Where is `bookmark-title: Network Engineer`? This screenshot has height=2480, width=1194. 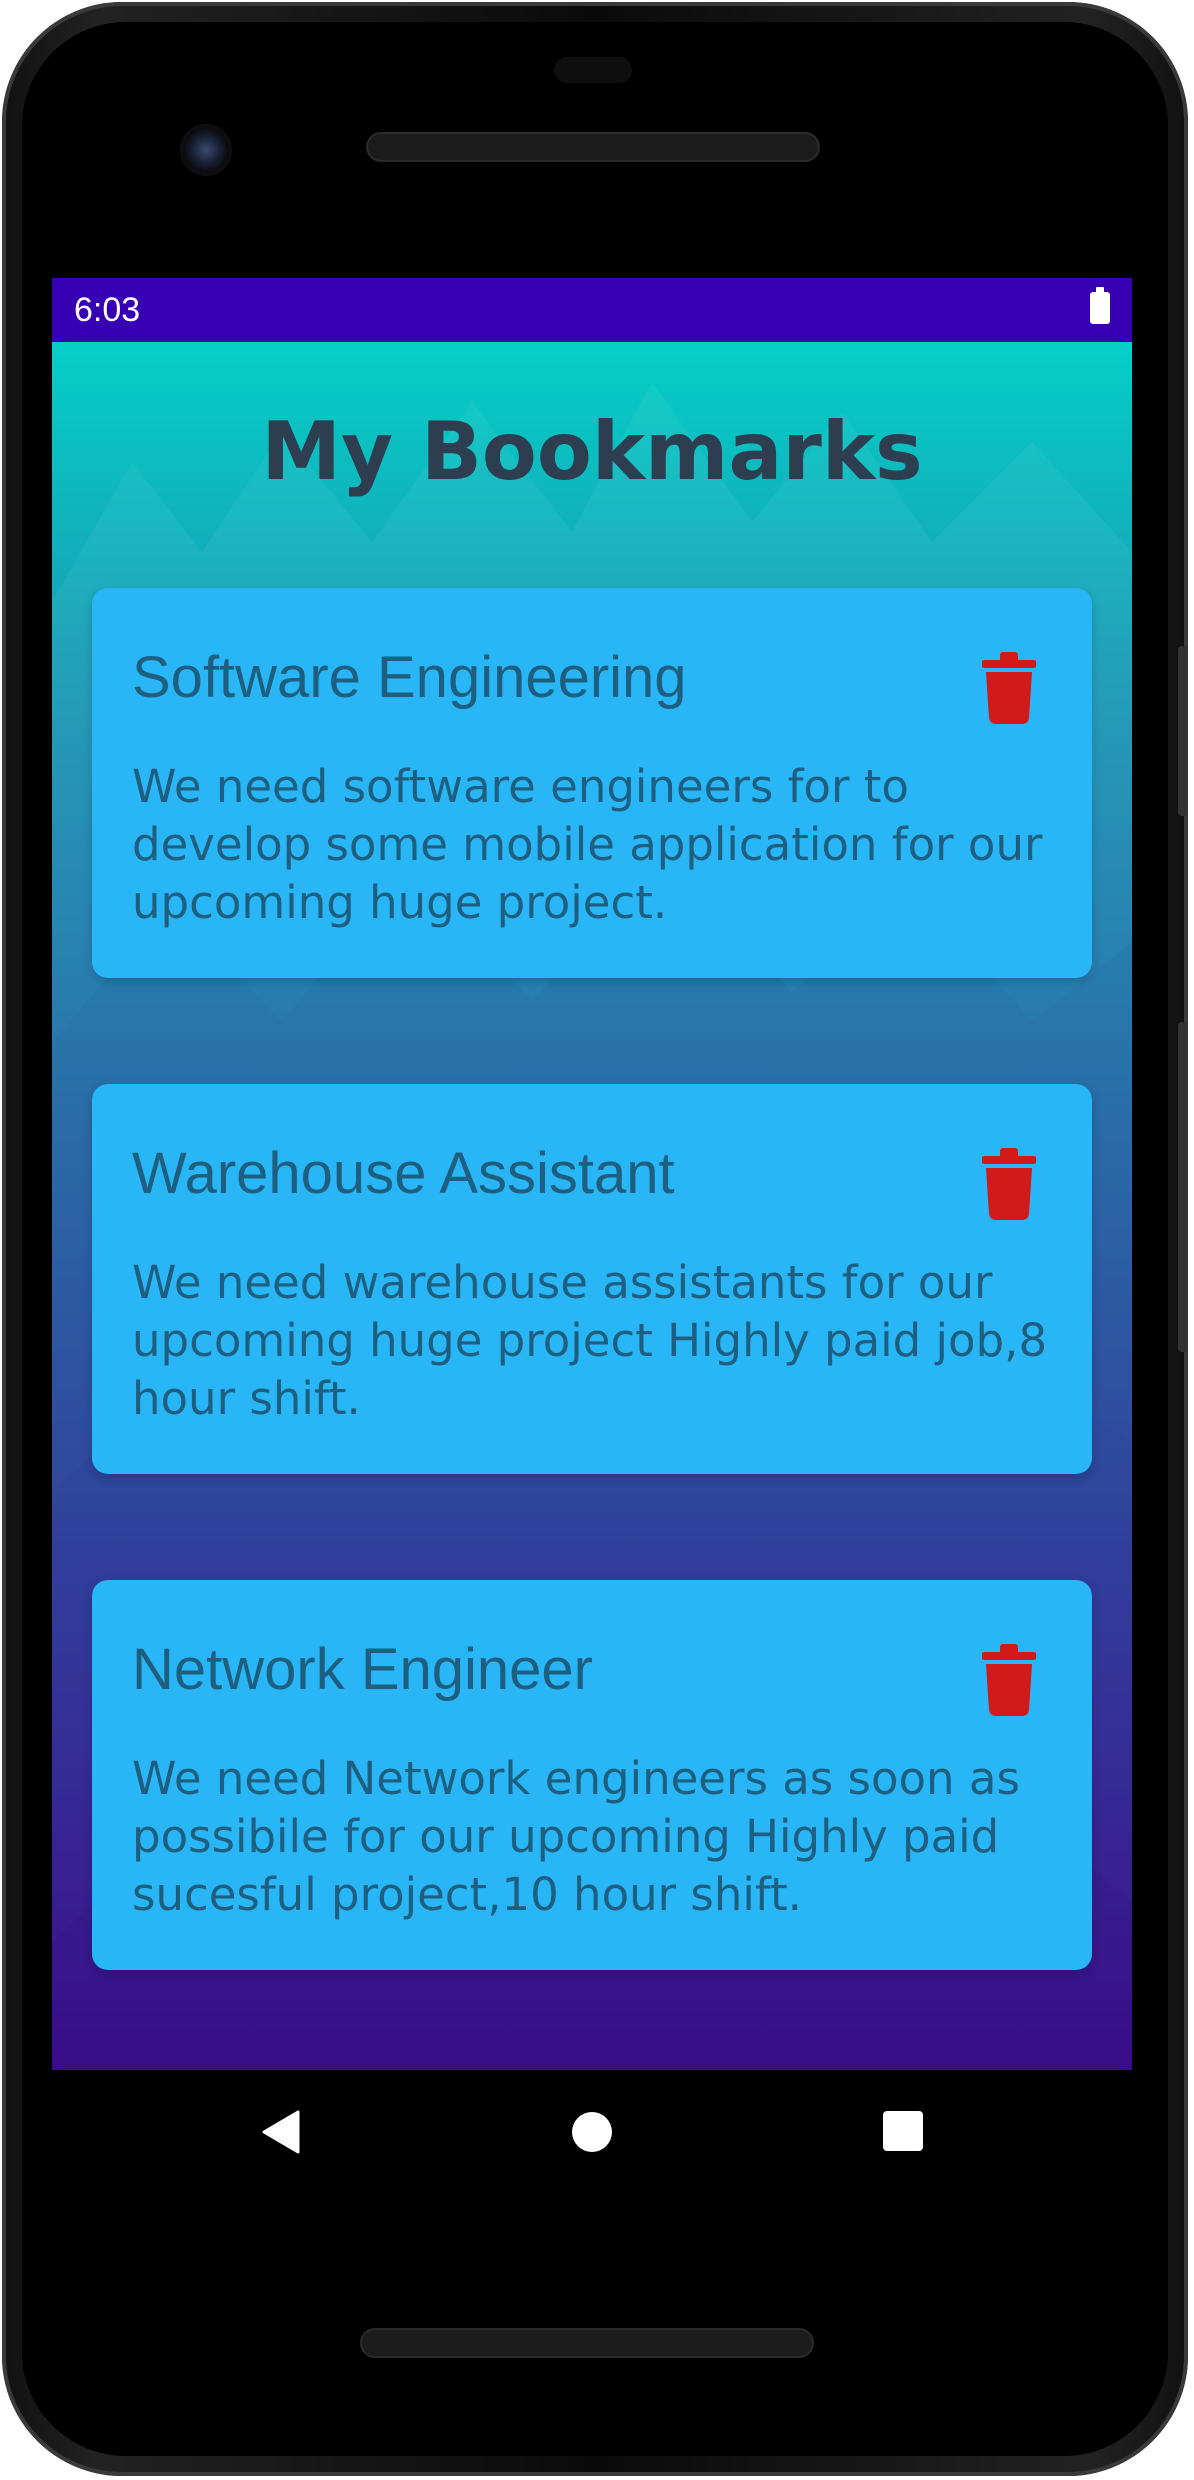 bookmark-title: Network Engineer is located at coordinates (362, 1669).